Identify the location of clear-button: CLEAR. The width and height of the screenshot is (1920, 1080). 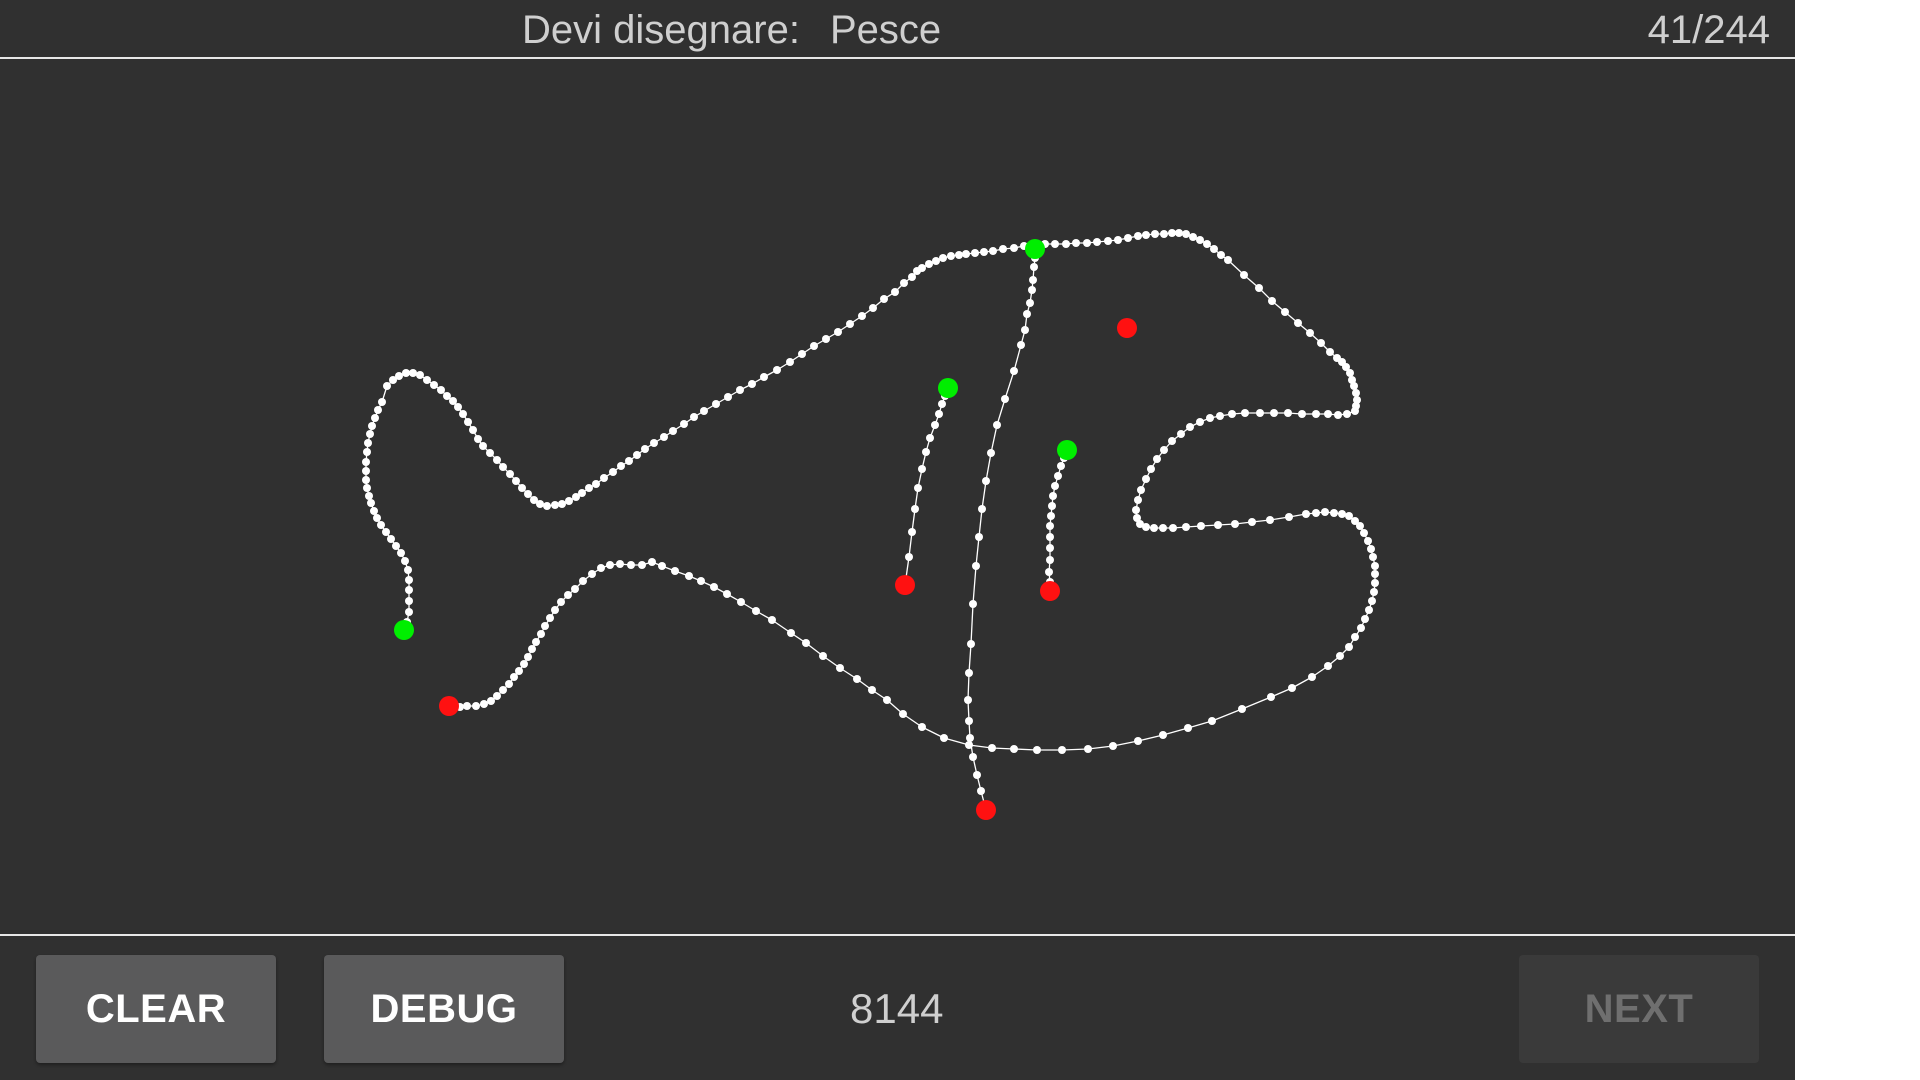
(156, 1009).